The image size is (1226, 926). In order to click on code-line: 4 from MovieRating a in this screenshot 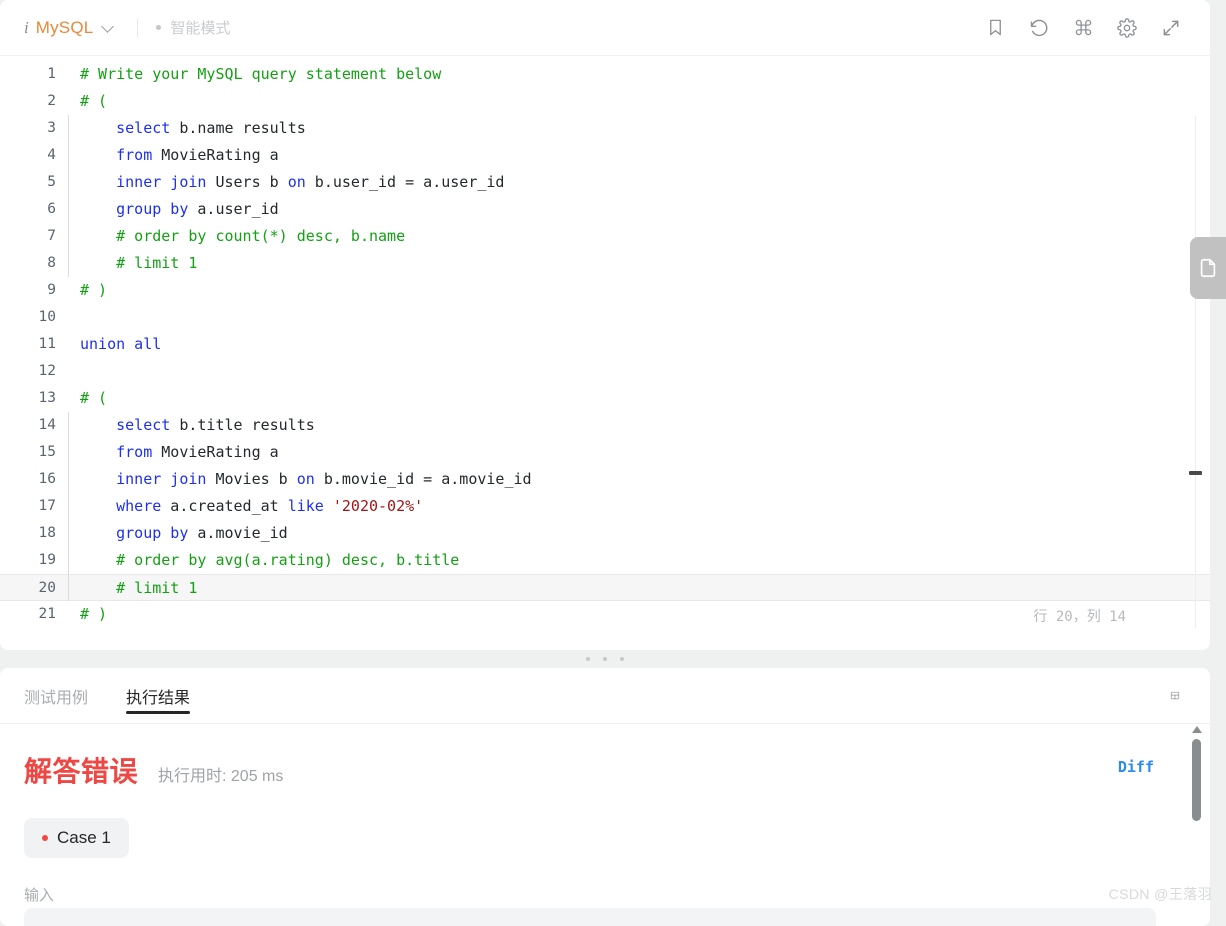, I will do `click(605, 155)`.